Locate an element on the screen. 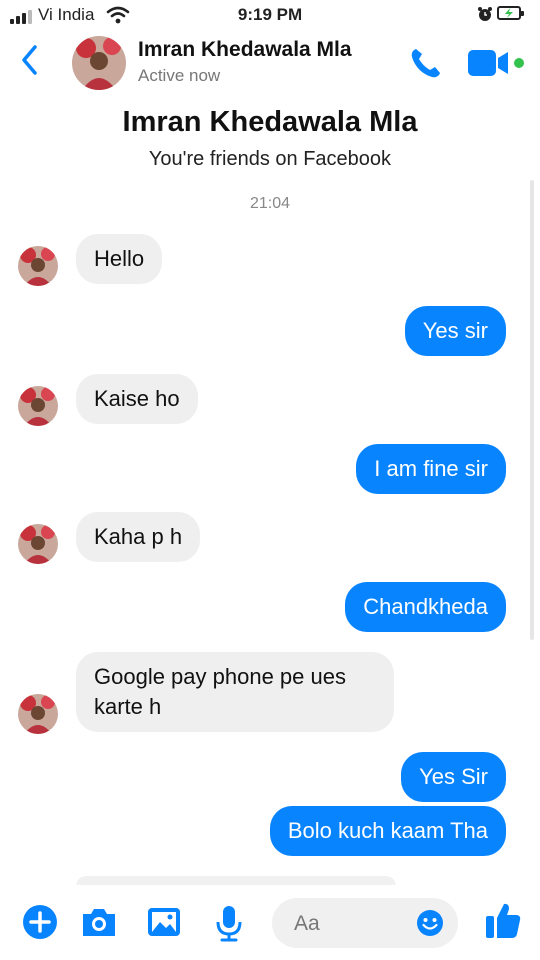 The height and width of the screenshot is (960, 540). presence-status: Active now is located at coordinates (179, 75).